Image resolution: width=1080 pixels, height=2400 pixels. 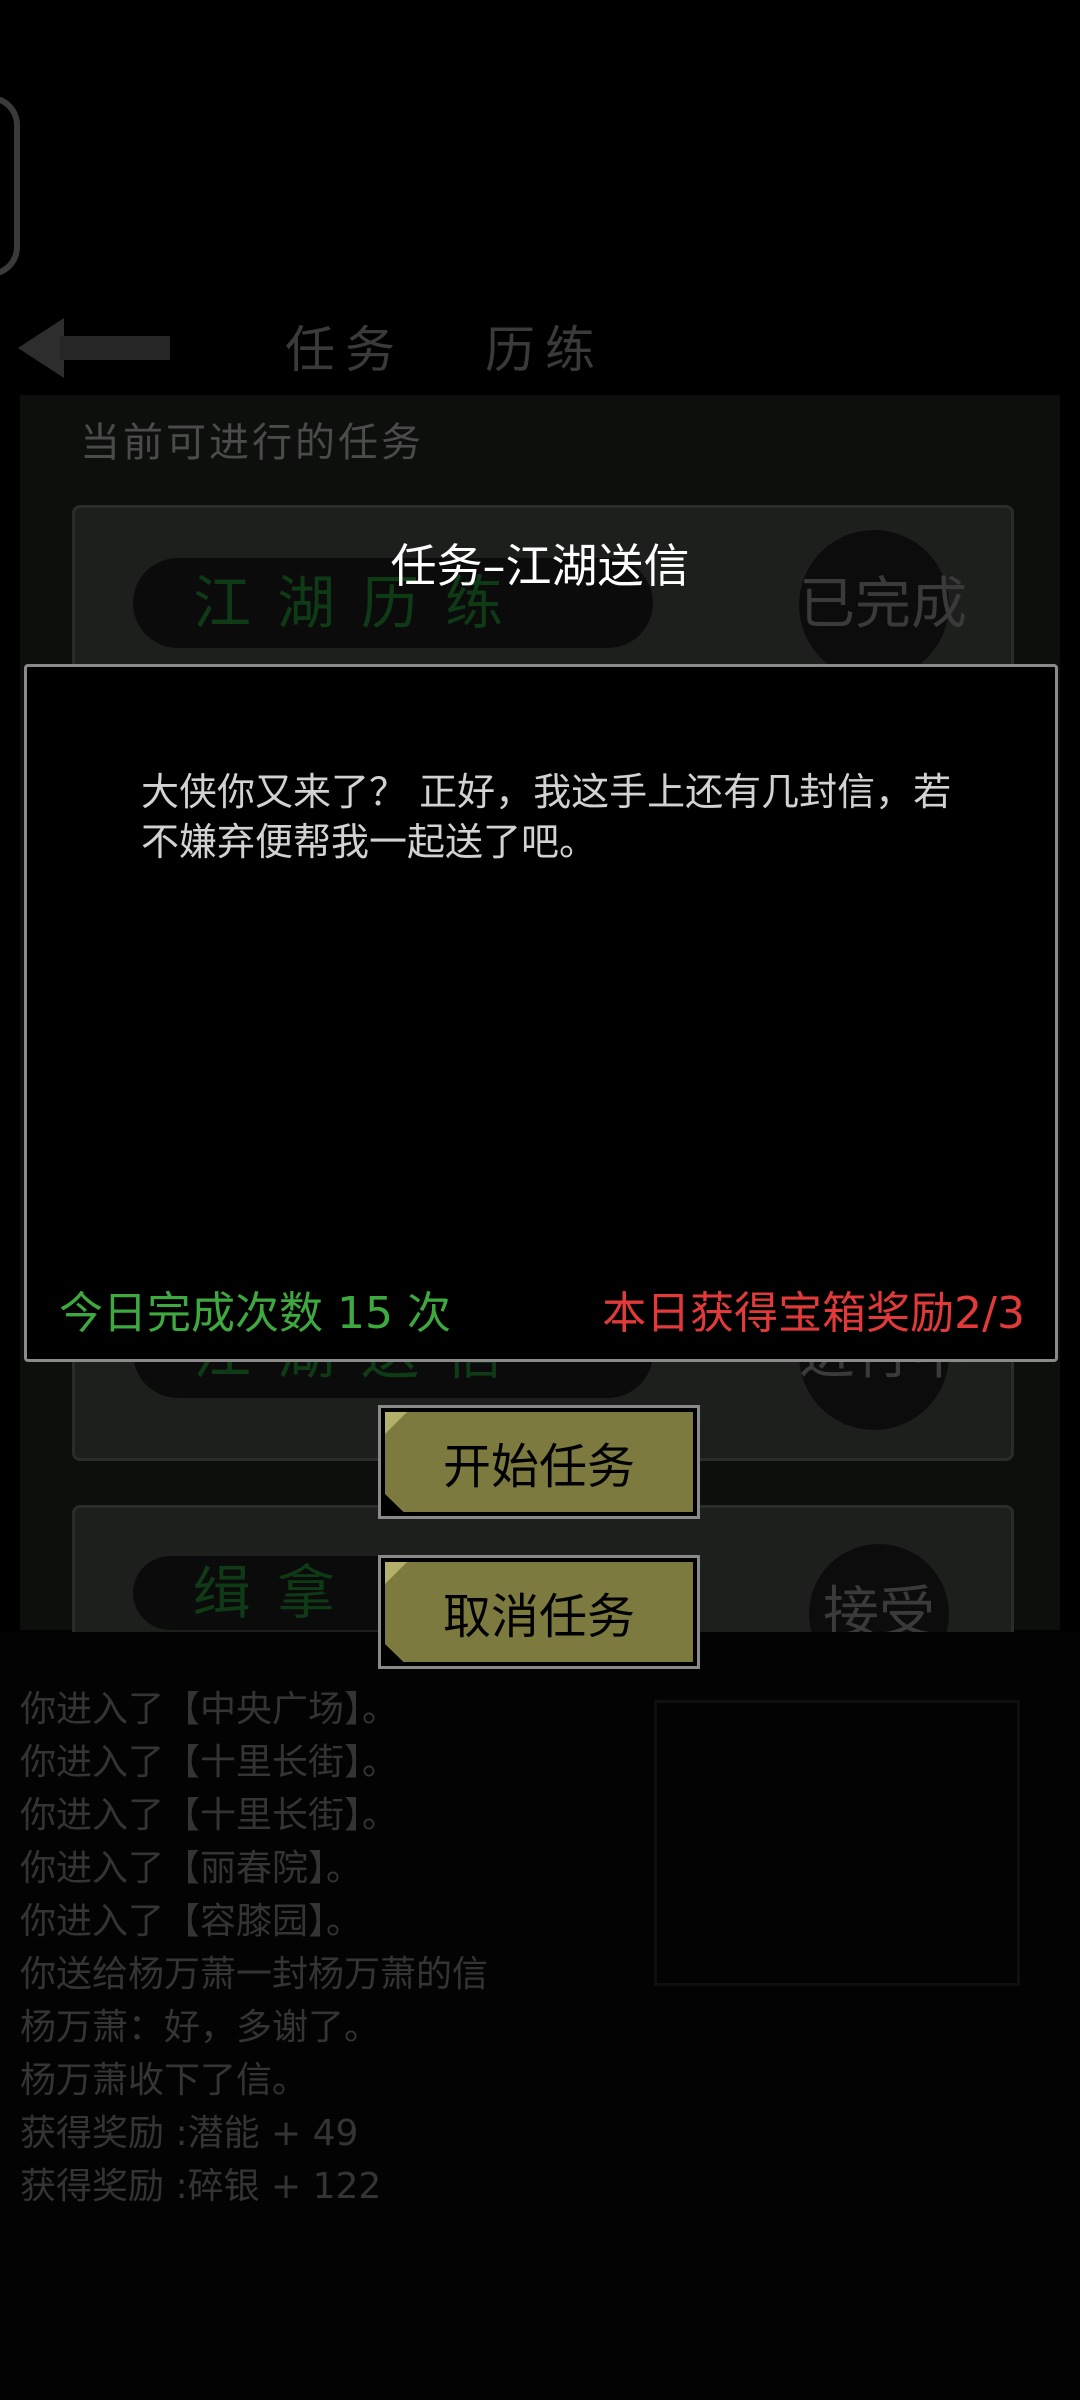 What do you see at coordinates (191, 1868) in the screenshot?
I see `log-line: 你进入了【丽春院】。` at bounding box center [191, 1868].